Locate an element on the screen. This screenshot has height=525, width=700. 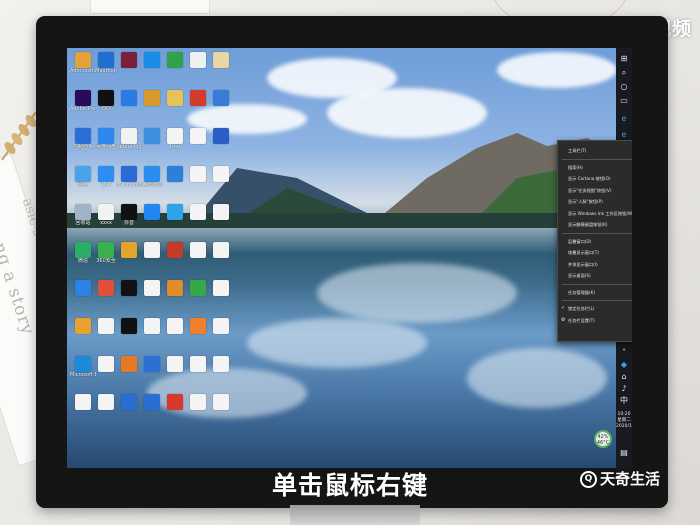
chevron-up-icon: ˄ is located at coordinates (624, 353).